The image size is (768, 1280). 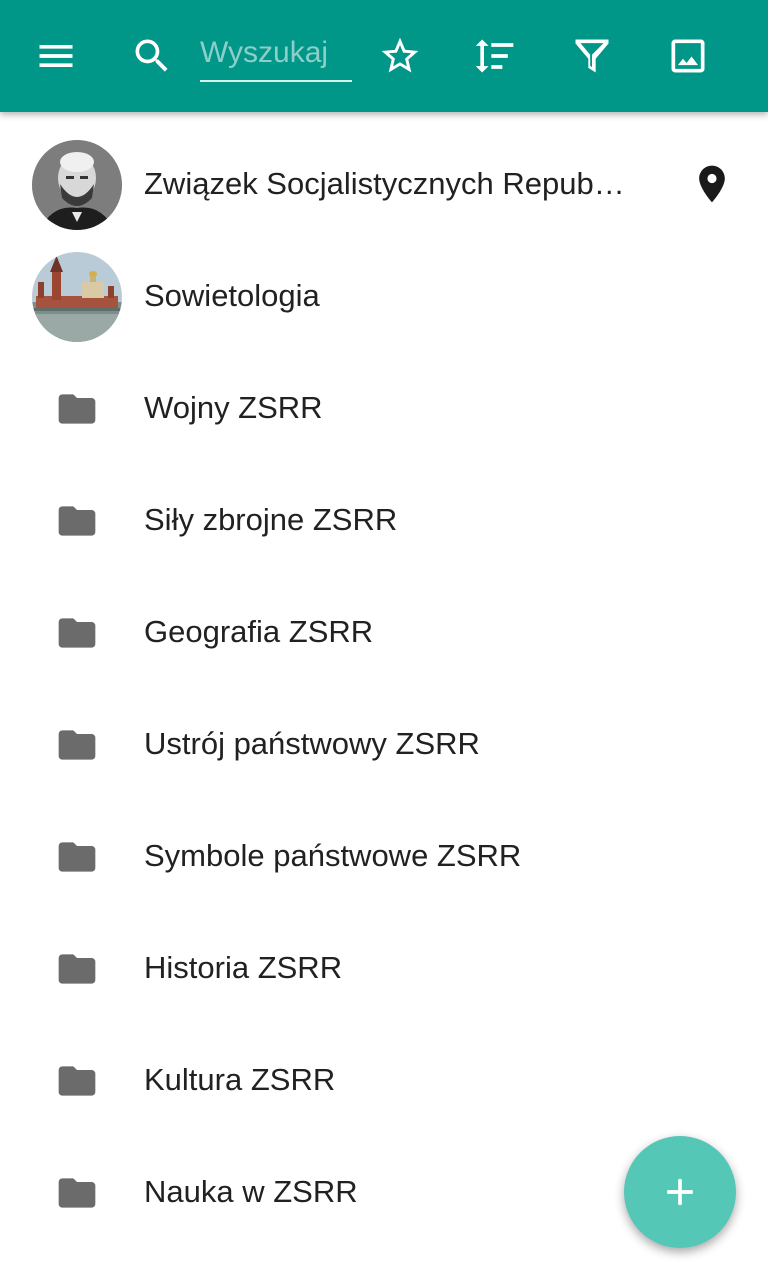 What do you see at coordinates (384, 296) in the screenshot?
I see `list-item: Sowietologia` at bounding box center [384, 296].